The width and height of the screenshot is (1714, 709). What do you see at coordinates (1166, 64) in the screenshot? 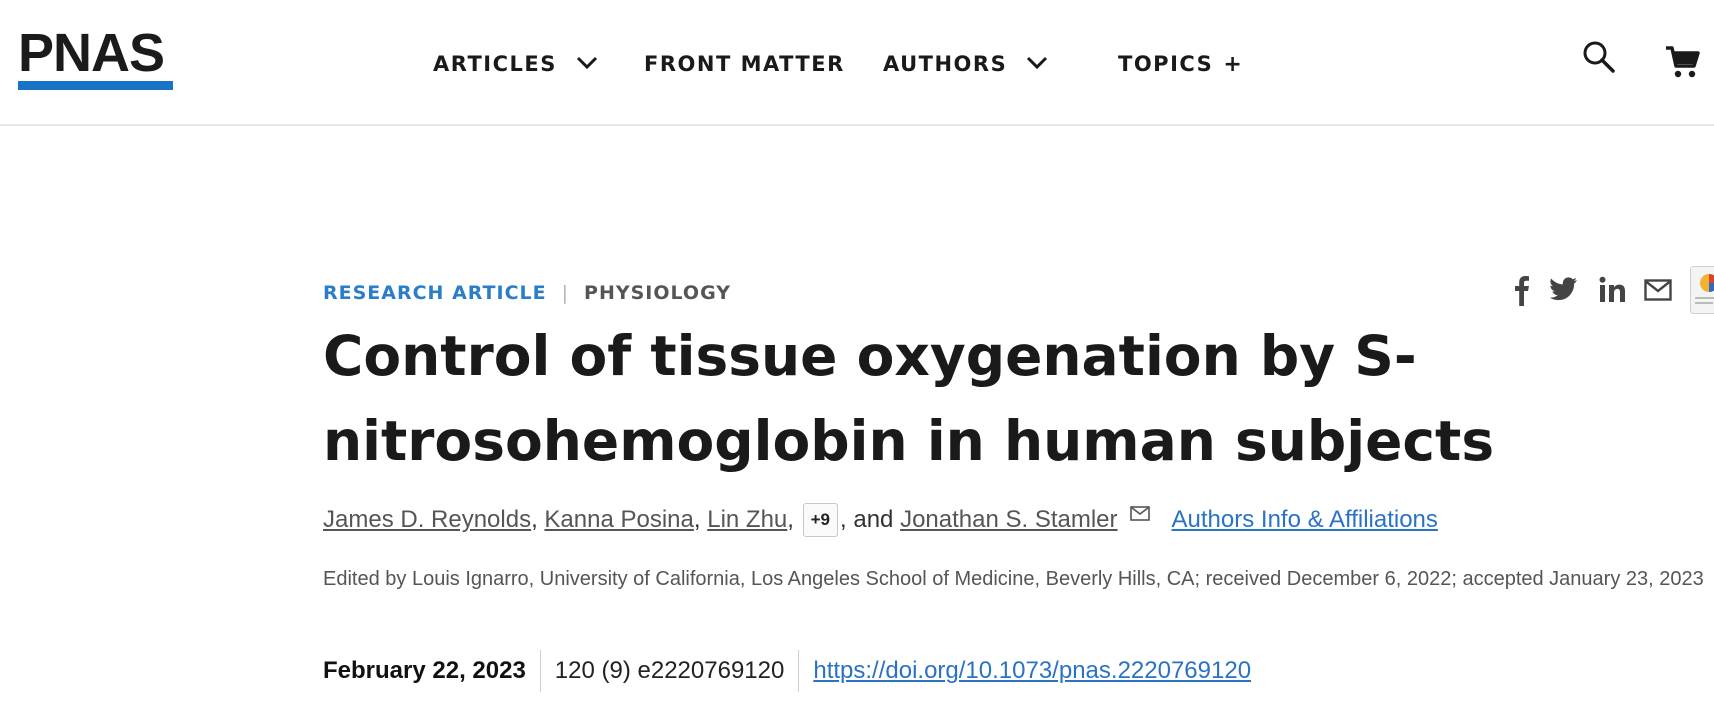
I see `nav-topics-label: TOPICS` at bounding box center [1166, 64].